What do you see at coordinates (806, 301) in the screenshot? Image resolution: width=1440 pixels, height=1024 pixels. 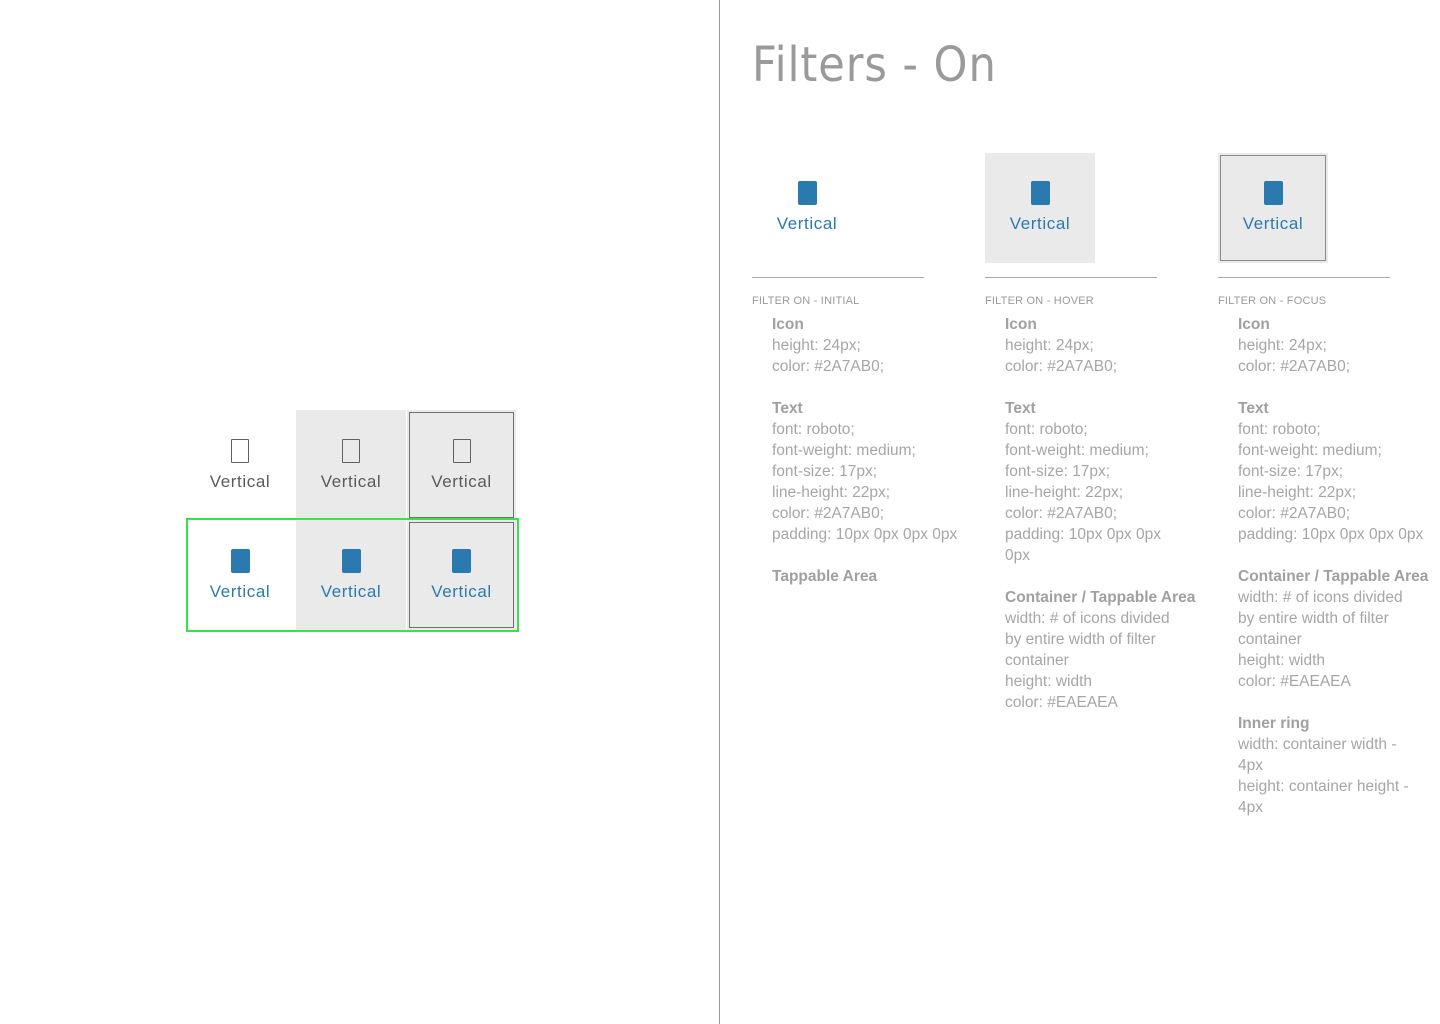 I see `state-caption: FILTER ON - INITIAL` at bounding box center [806, 301].